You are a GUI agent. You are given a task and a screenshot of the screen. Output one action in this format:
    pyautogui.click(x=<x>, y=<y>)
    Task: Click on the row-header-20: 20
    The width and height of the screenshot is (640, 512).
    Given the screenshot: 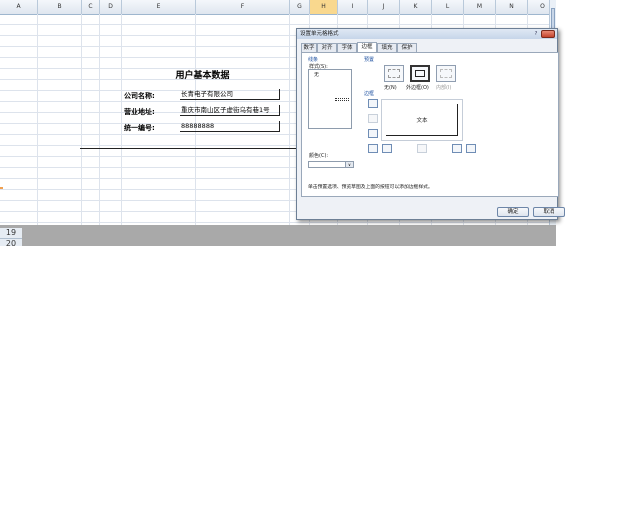 What is the action you would take?
    pyautogui.click(x=11, y=242)
    